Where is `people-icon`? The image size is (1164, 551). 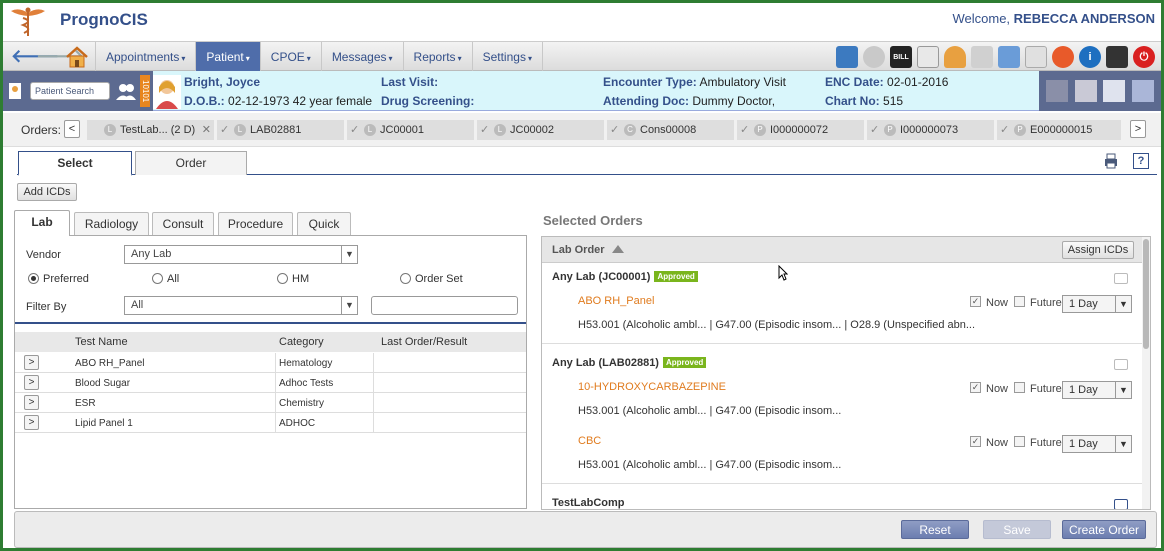 people-icon is located at coordinates (126, 91).